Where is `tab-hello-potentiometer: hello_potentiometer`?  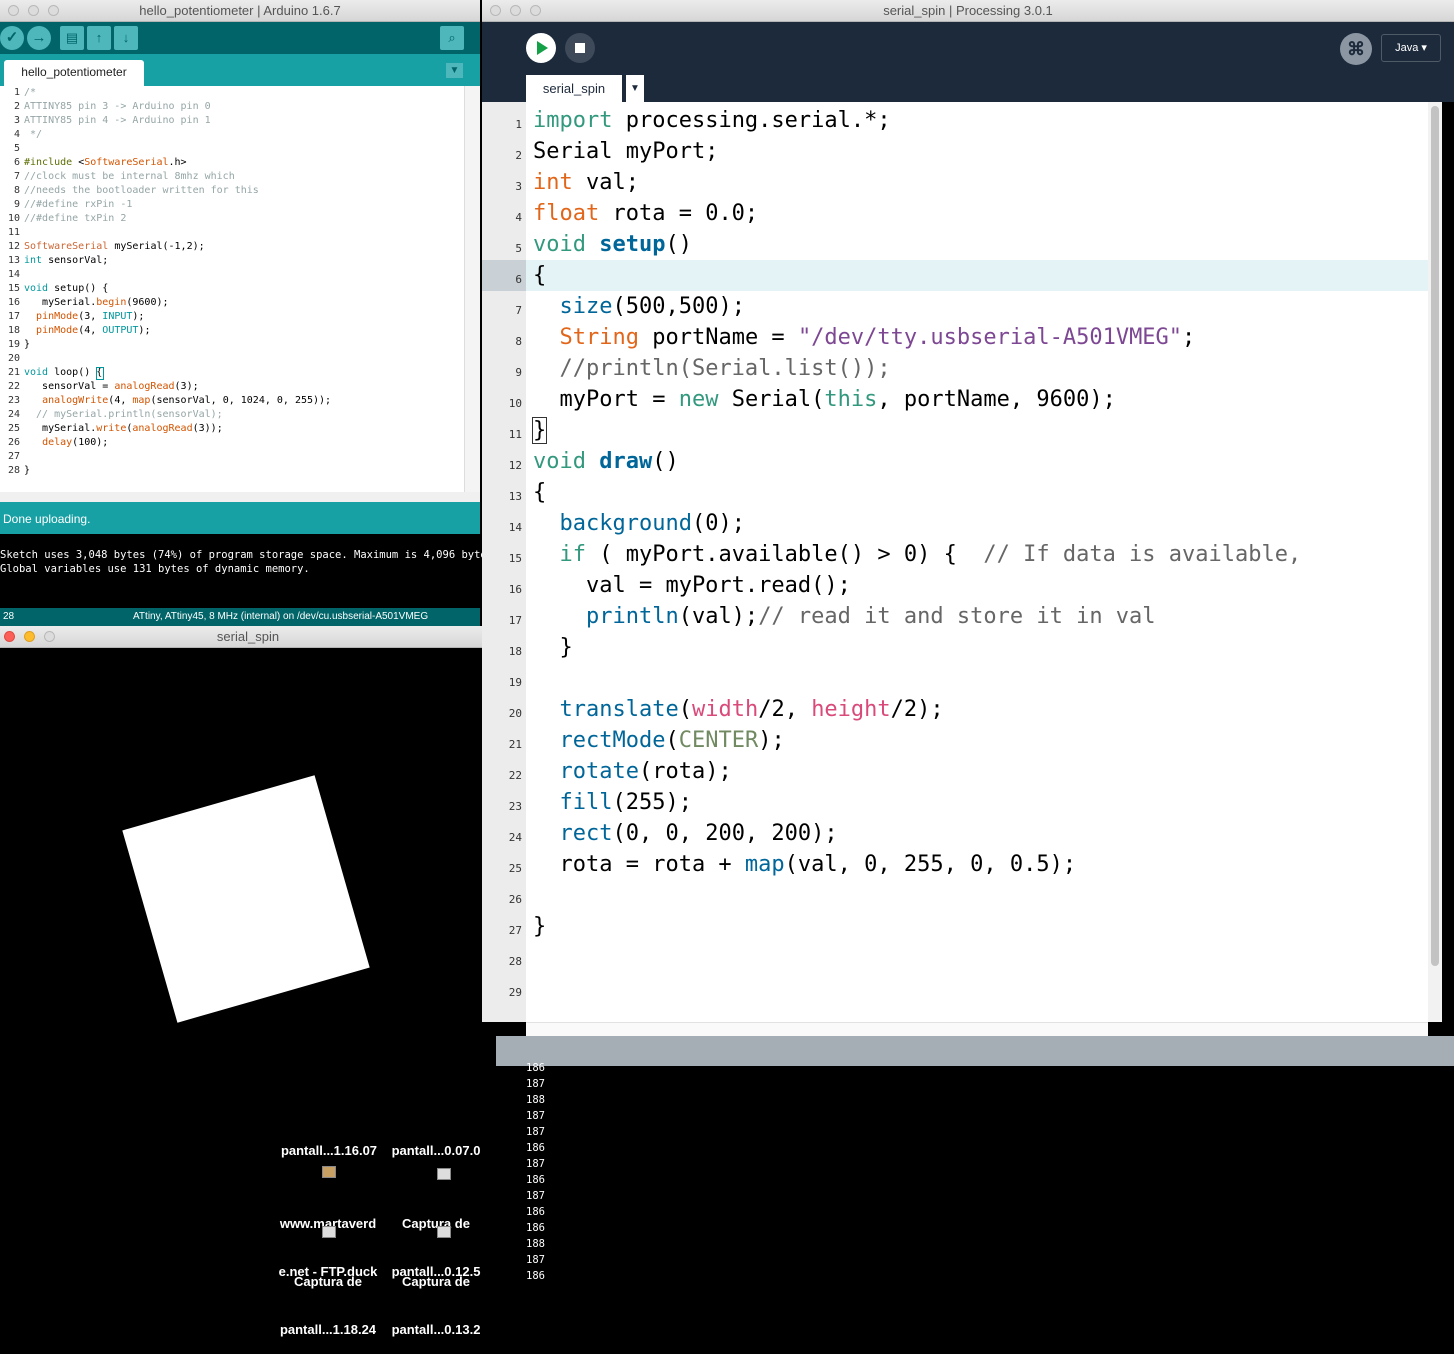 tab-hello-potentiometer: hello_potentiometer is located at coordinates (74, 73).